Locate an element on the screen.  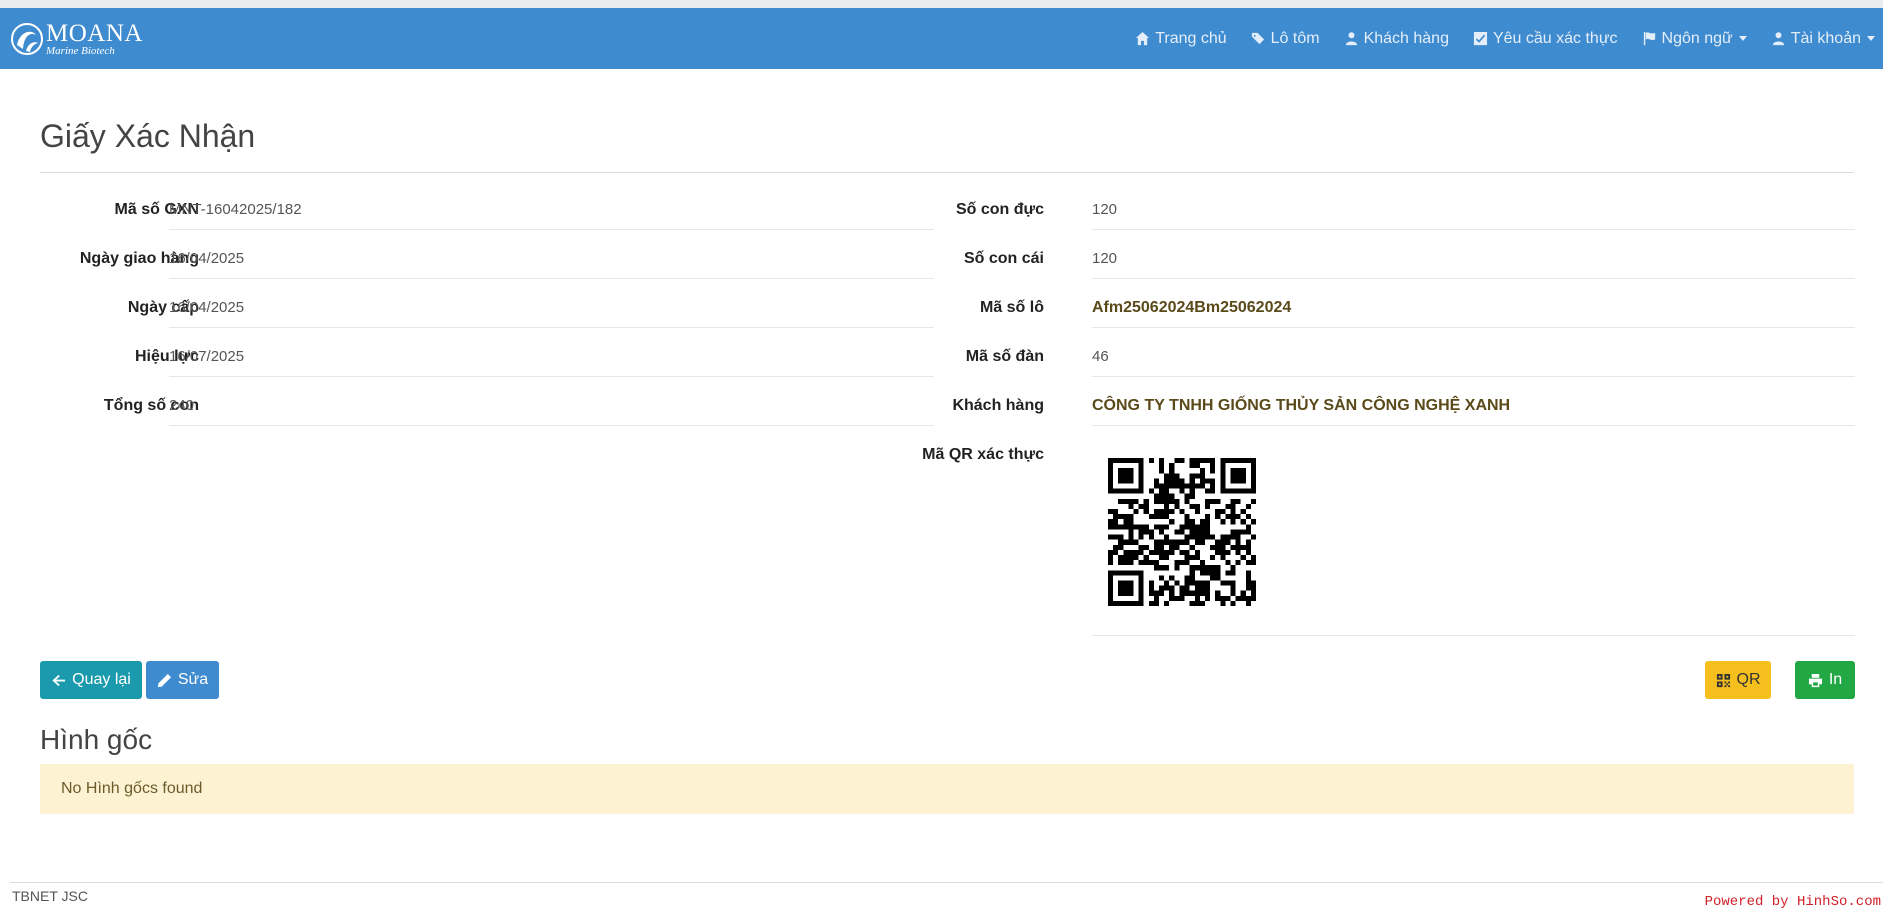
qr-code-image is located at coordinates (1182, 532).